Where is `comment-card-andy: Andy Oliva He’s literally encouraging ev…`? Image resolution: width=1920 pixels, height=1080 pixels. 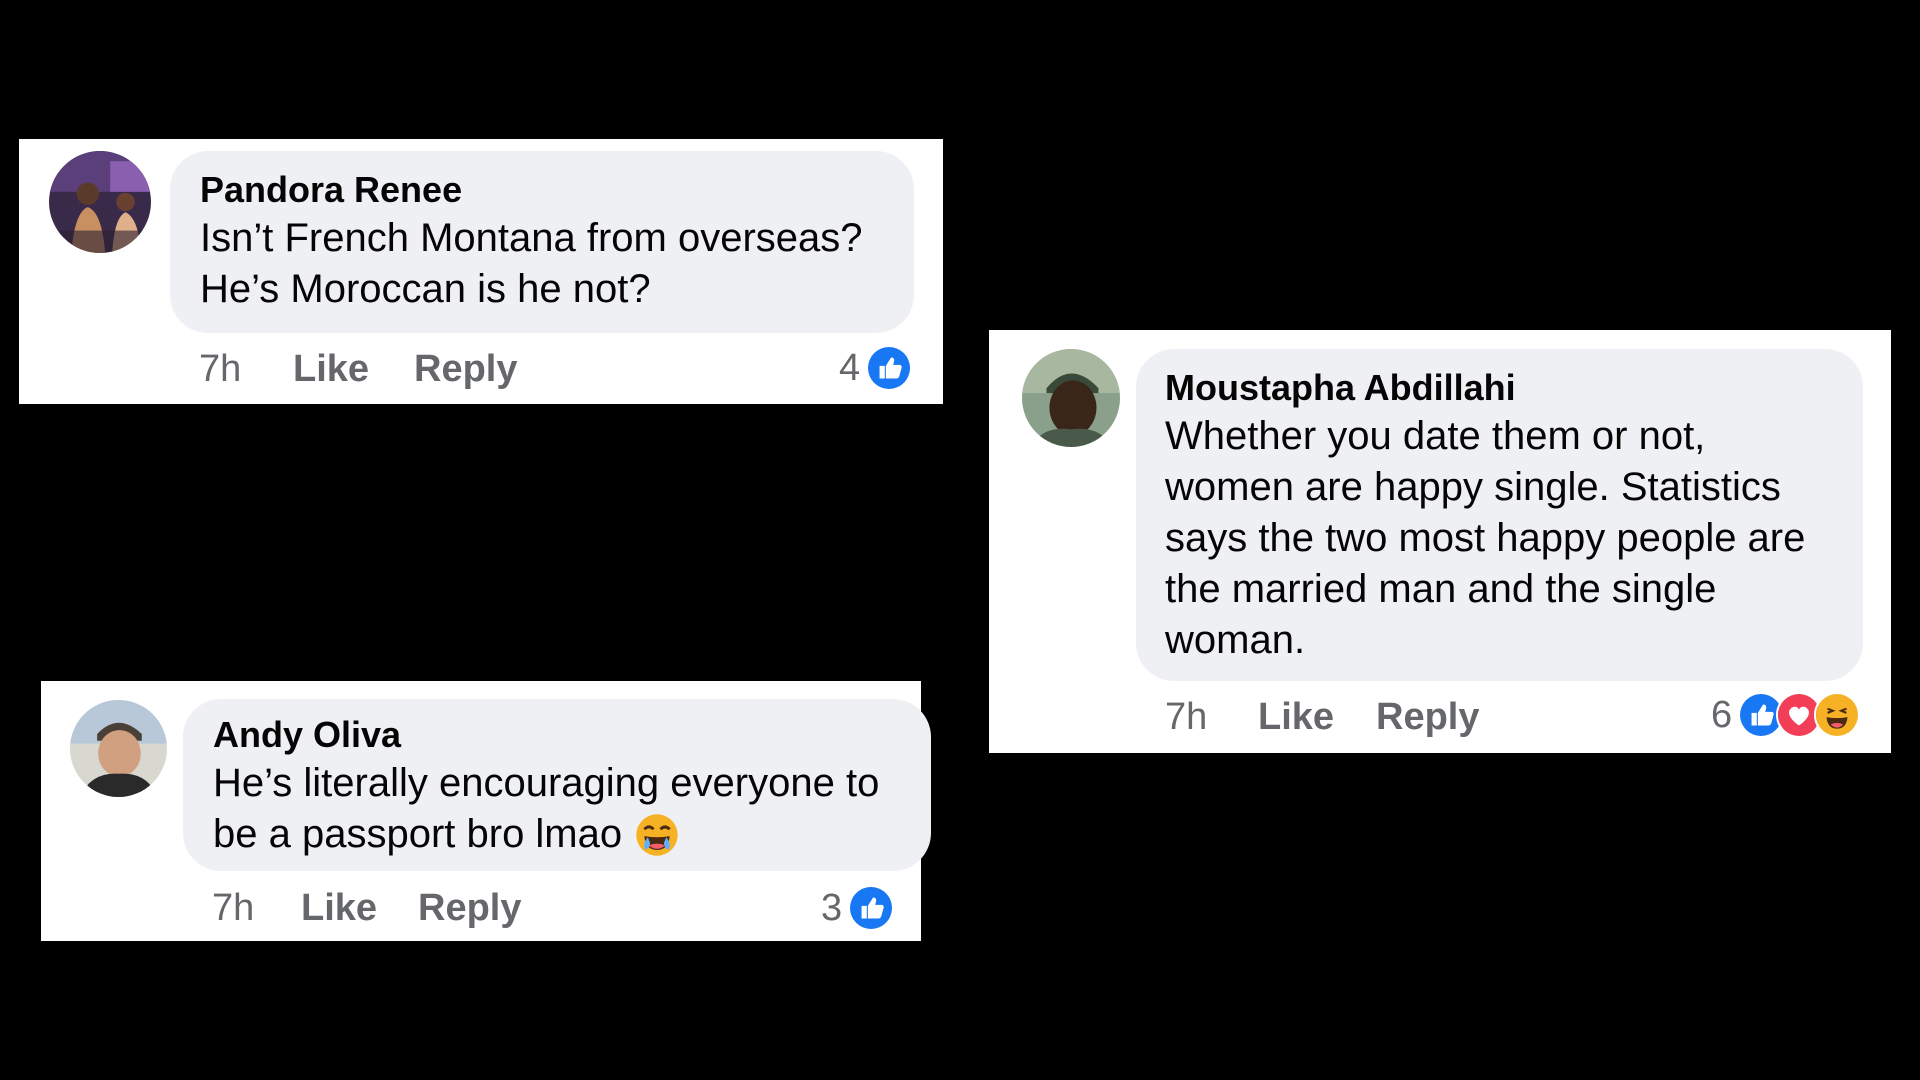 comment-card-andy: Andy Oliva He’s literally encouraging ev… is located at coordinates (486, 811).